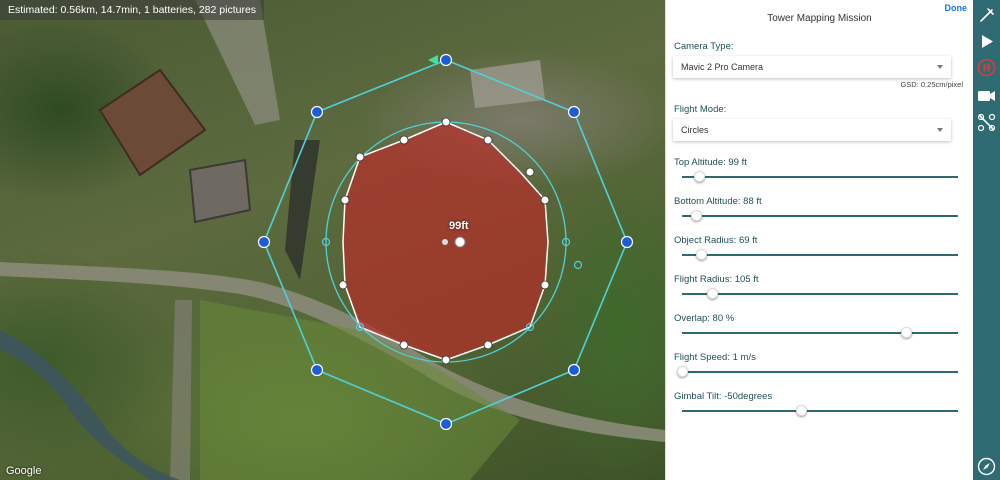 Image resolution: width=1000 pixels, height=480 pixels. I want to click on camera-type-value: Mavic 2 Pro Camera, so click(722, 67).